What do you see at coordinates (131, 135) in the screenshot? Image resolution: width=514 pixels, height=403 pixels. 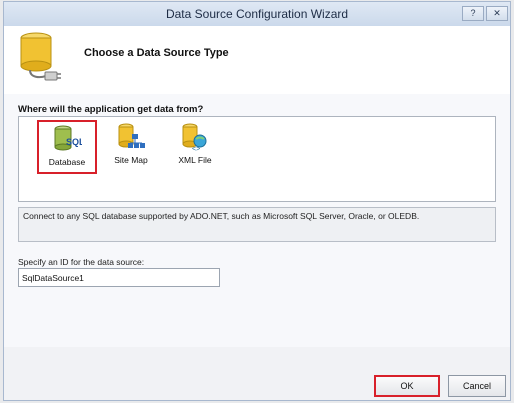 I see `site-map-icon` at bounding box center [131, 135].